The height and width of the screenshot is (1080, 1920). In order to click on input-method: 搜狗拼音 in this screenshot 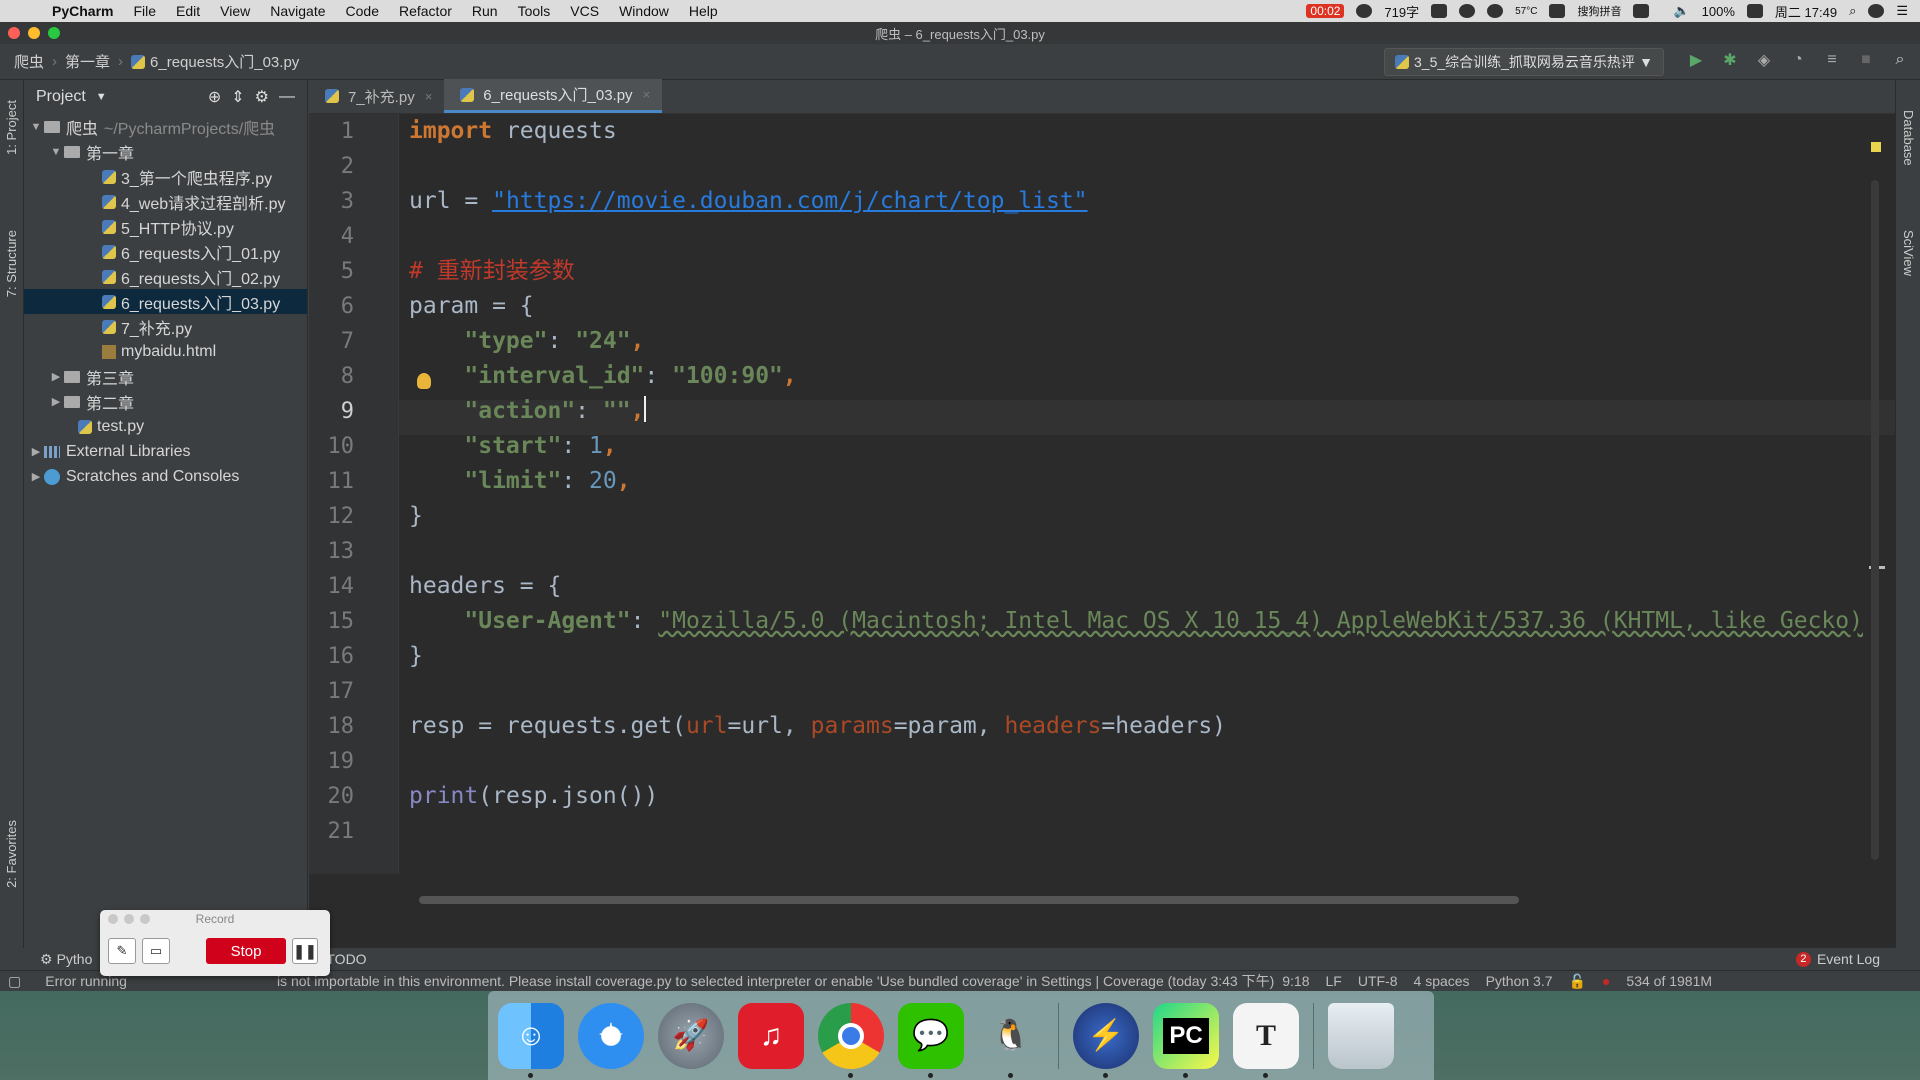, I will do `click(1599, 11)`.